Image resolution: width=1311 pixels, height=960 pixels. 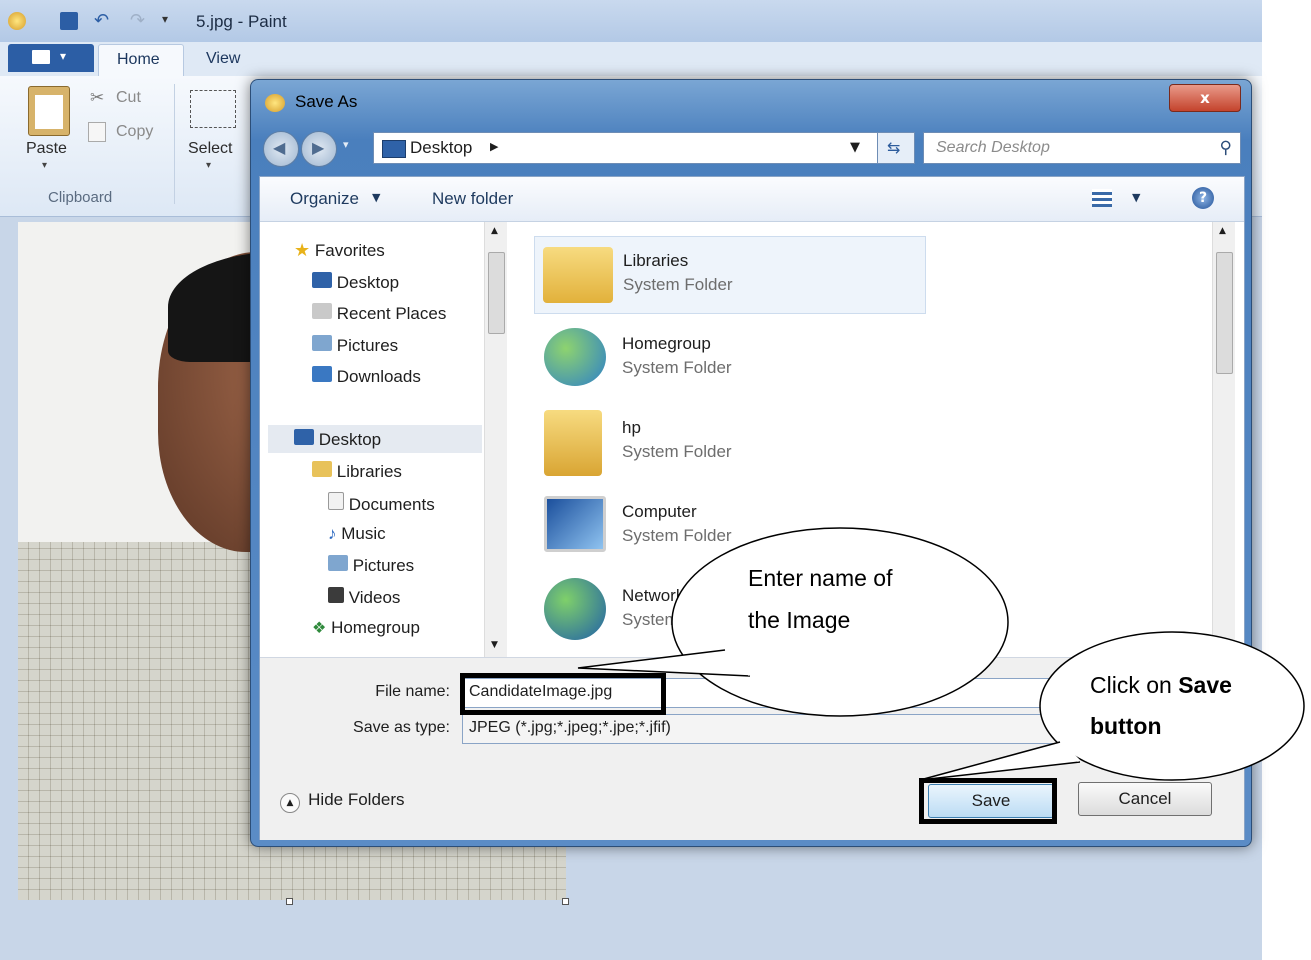 What do you see at coordinates (375, 627) in the screenshot?
I see `nav-homegroup-label: Homegroup` at bounding box center [375, 627].